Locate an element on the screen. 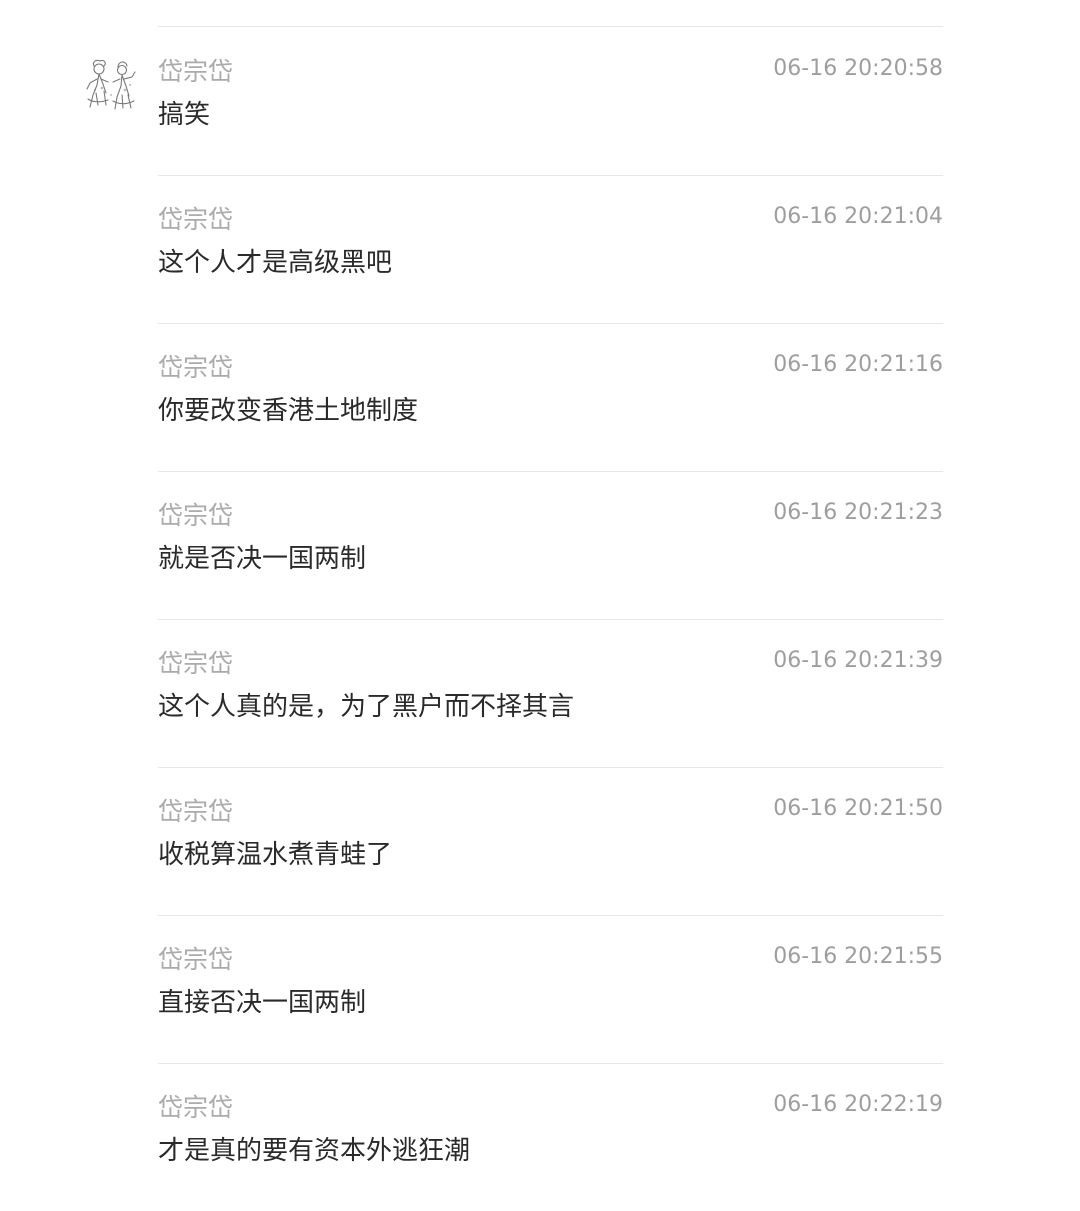 The height and width of the screenshot is (1211, 1080). message-text: 这个人真的是，为了黑户而不择其言 is located at coordinates (366, 707).